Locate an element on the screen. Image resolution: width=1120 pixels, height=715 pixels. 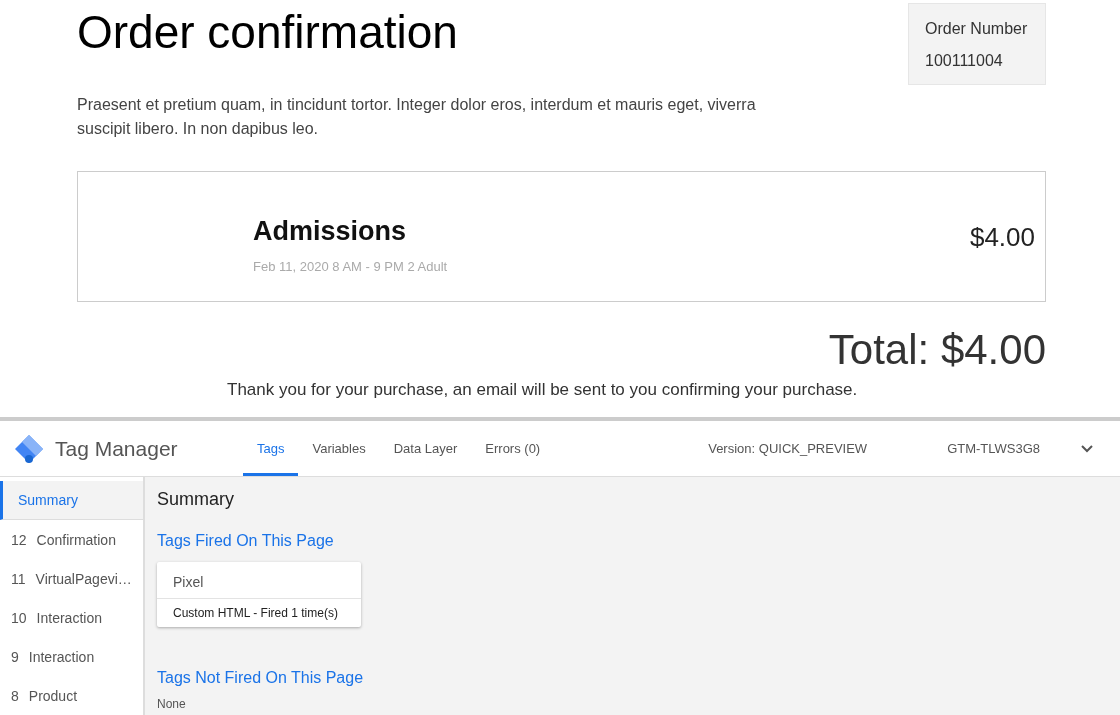
chevron-down-icon is located at coordinates (1087, 448).